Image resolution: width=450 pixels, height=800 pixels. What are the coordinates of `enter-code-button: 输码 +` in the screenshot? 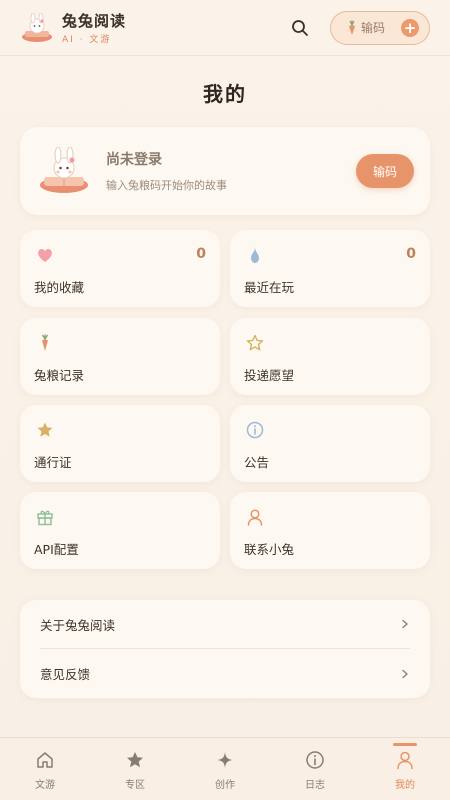 It's located at (380, 27).